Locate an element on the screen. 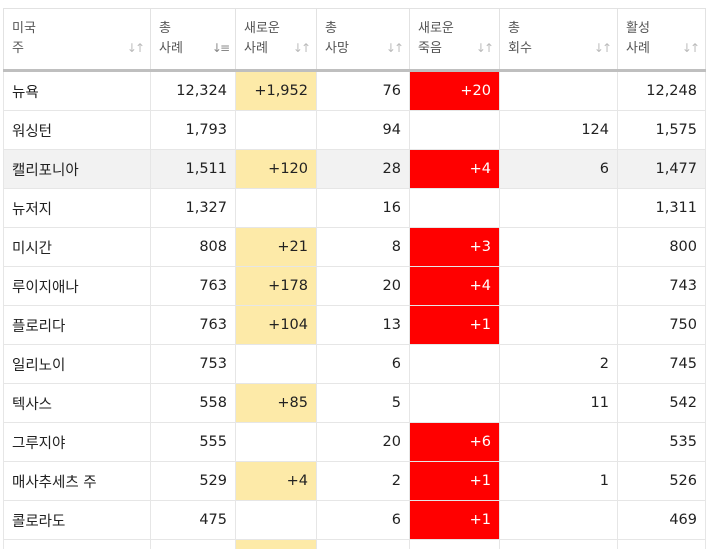 The image size is (717, 549). cell-active-cases: 542 is located at coordinates (662, 403).